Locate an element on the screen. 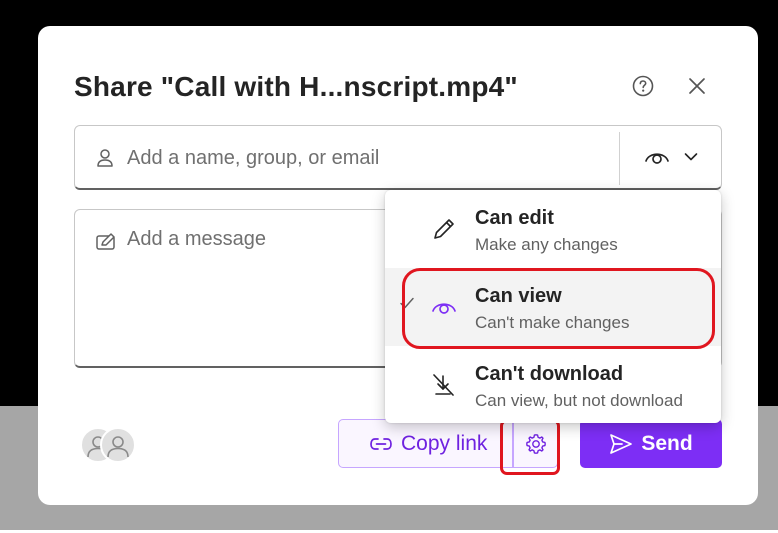  copy-link-button: Copy link is located at coordinates (425, 443).